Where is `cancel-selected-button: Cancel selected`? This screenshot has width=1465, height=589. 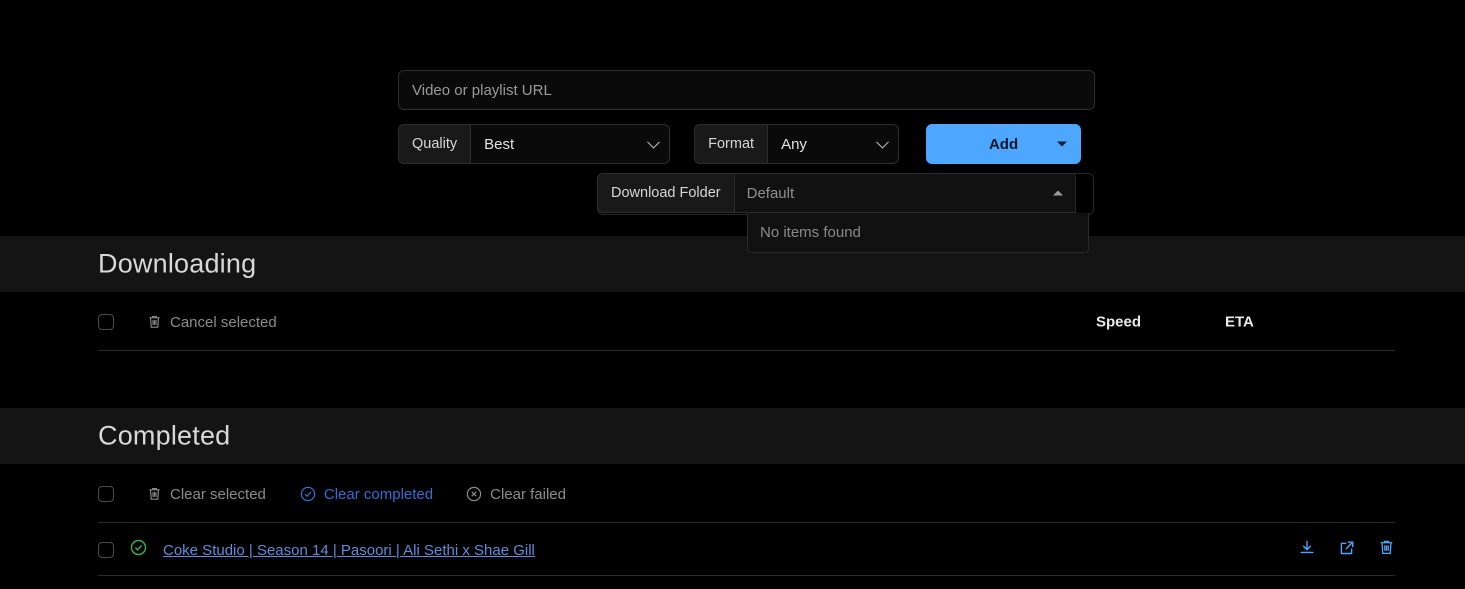
cancel-selected-button: Cancel selected is located at coordinates (212, 322).